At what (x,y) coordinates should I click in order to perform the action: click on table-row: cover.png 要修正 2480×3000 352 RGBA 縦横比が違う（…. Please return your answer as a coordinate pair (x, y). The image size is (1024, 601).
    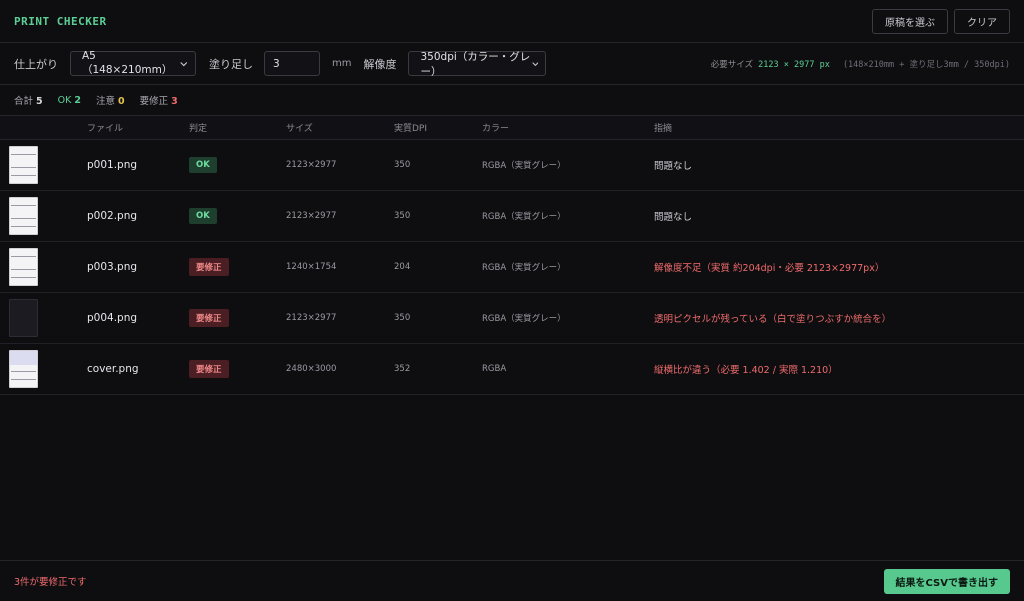
    Looking at the image, I should click on (512, 369).